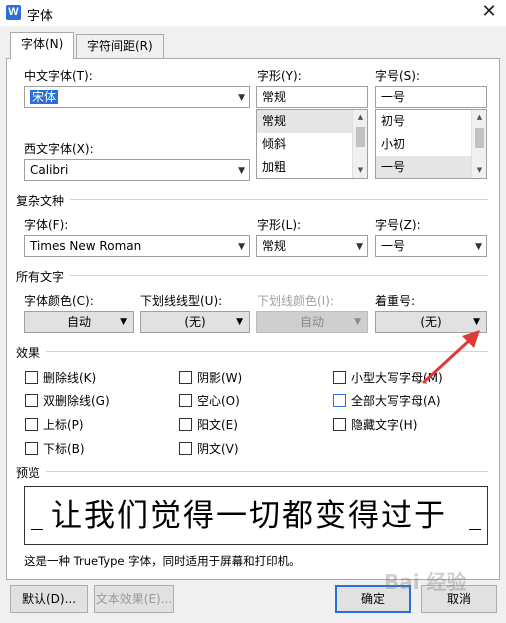 Image resolution: width=506 pixels, height=623 pixels. Describe the element at coordinates (279, 76) in the screenshot. I see `style-label: 字形(Y):` at that location.